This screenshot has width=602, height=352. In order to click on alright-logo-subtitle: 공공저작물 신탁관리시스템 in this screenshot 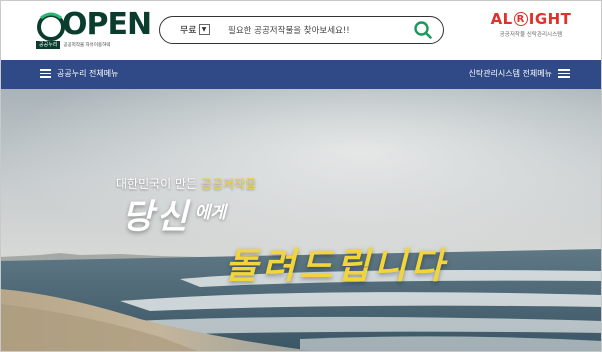, I will do `click(531, 35)`.